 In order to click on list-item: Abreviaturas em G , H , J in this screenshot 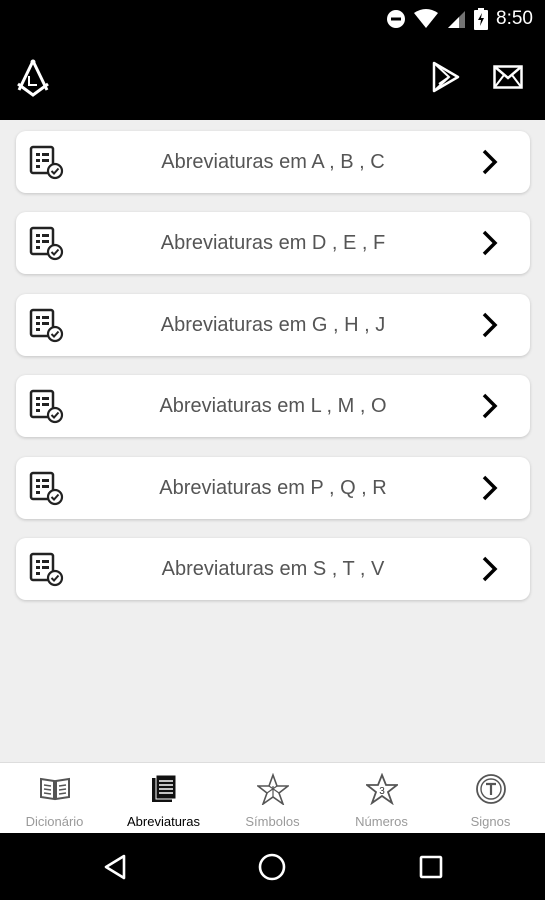, I will do `click(273, 325)`.